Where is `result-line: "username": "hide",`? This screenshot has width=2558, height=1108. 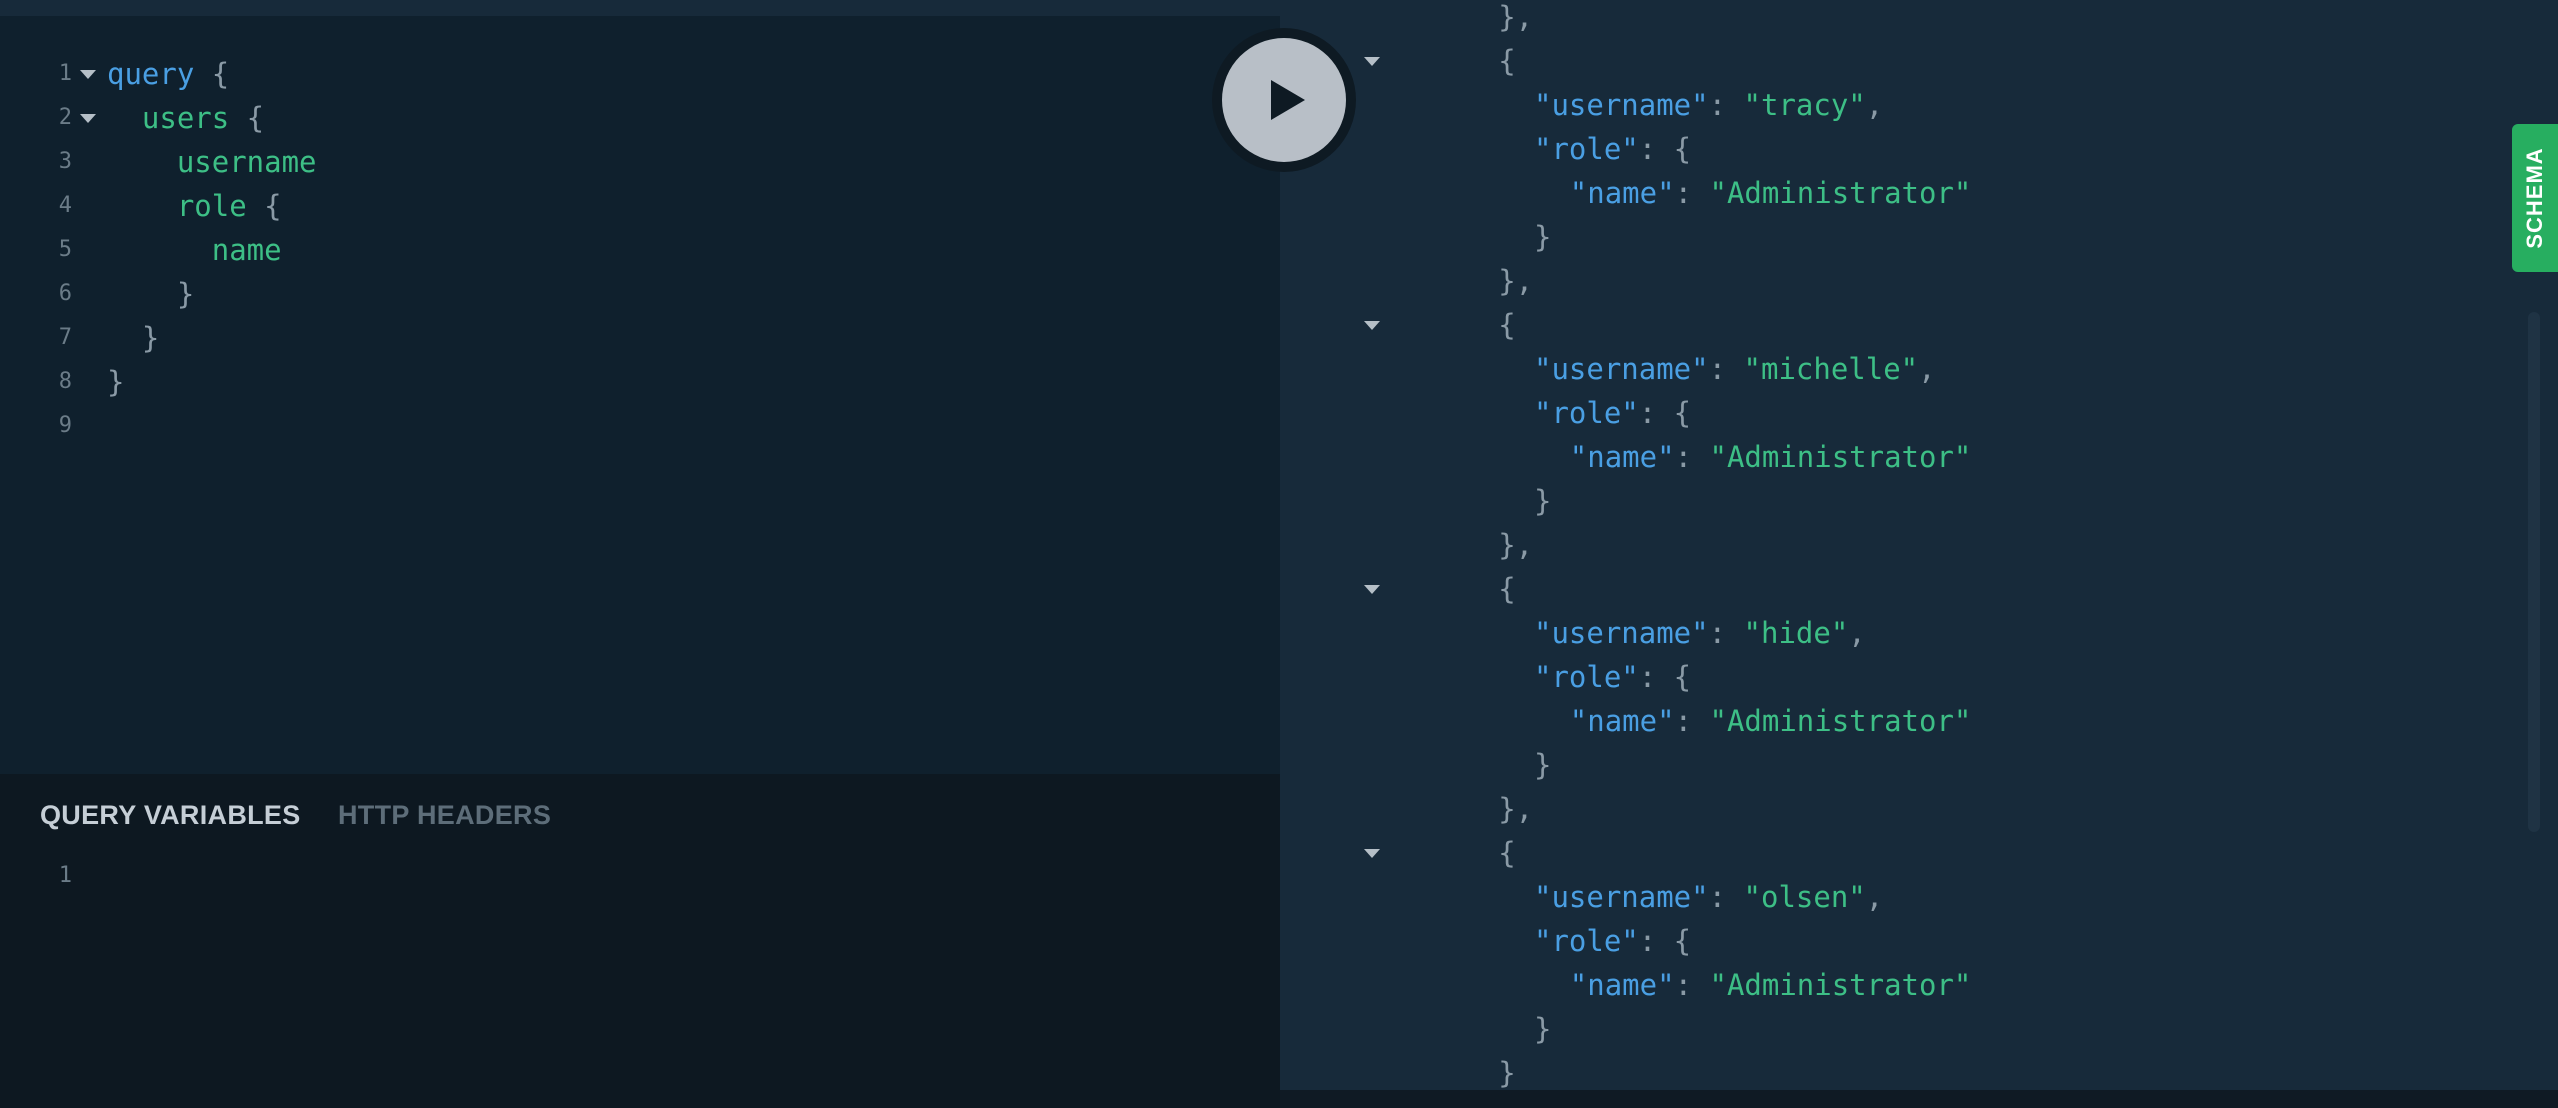 result-line: "username": "hide", is located at coordinates (1700, 633).